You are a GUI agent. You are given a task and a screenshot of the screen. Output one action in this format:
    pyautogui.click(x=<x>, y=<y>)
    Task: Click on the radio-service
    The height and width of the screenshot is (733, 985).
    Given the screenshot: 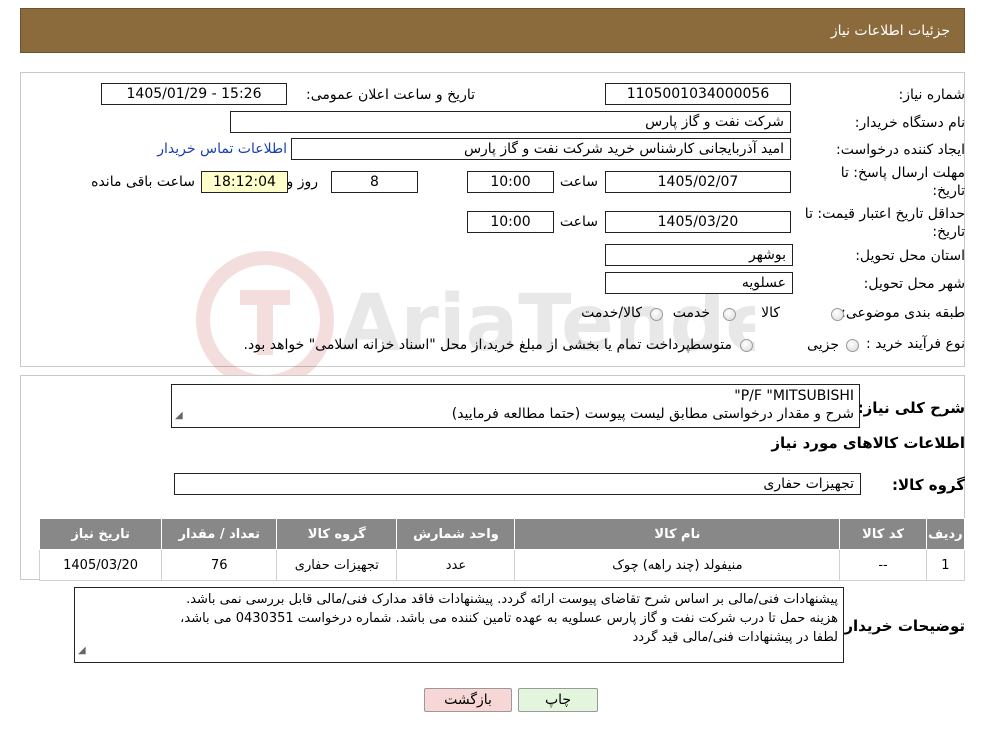 What is the action you would take?
    pyautogui.click(x=729, y=314)
    